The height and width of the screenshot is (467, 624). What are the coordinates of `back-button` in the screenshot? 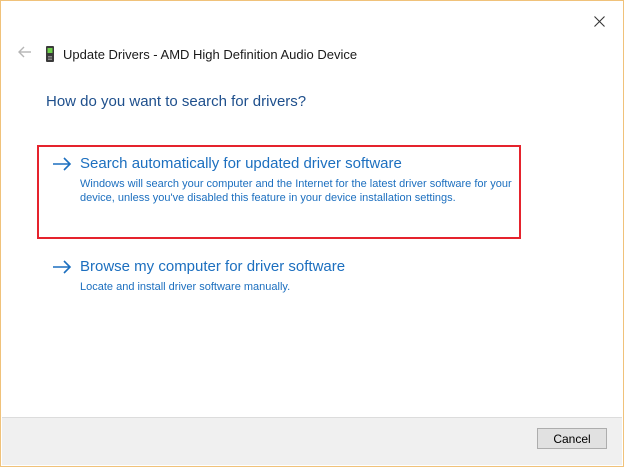 It's located at (25, 54).